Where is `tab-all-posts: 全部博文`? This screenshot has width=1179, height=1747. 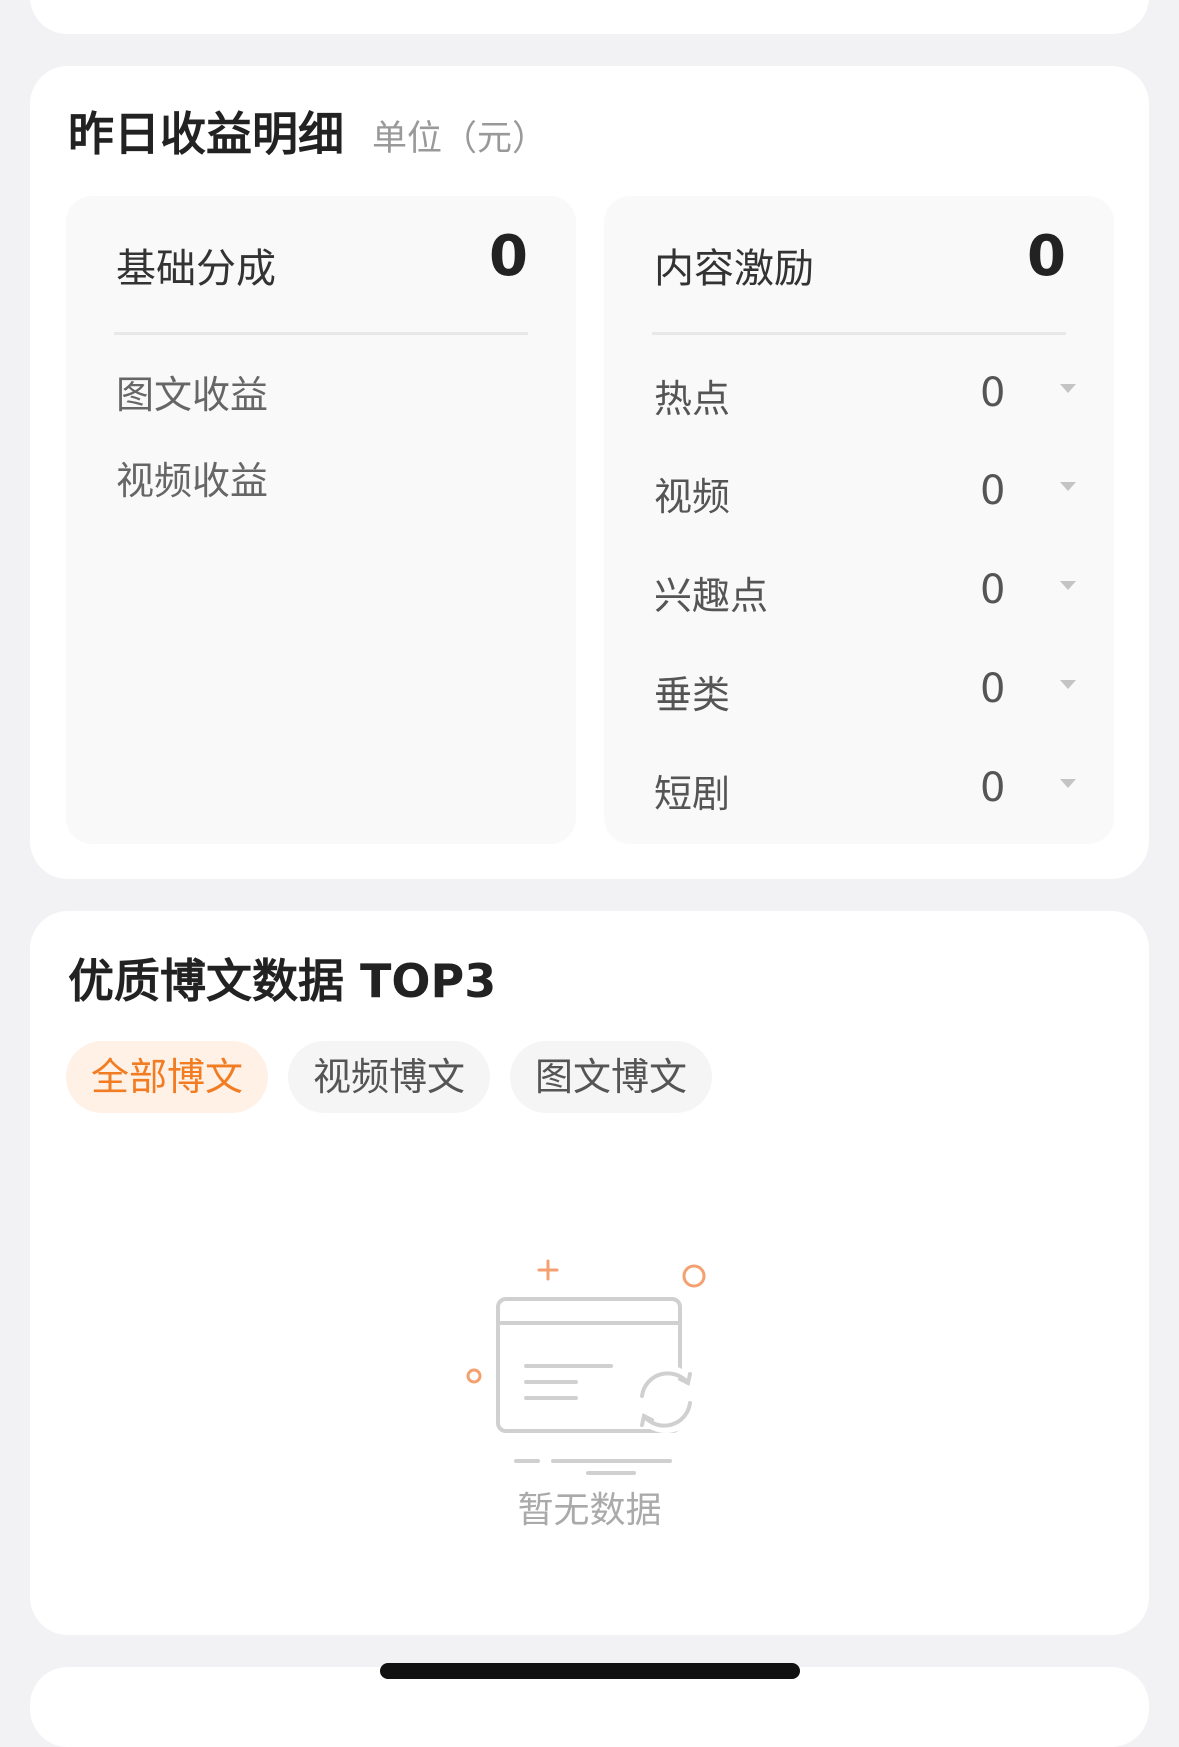
tab-all-posts: 全部博文 is located at coordinates (167, 1077).